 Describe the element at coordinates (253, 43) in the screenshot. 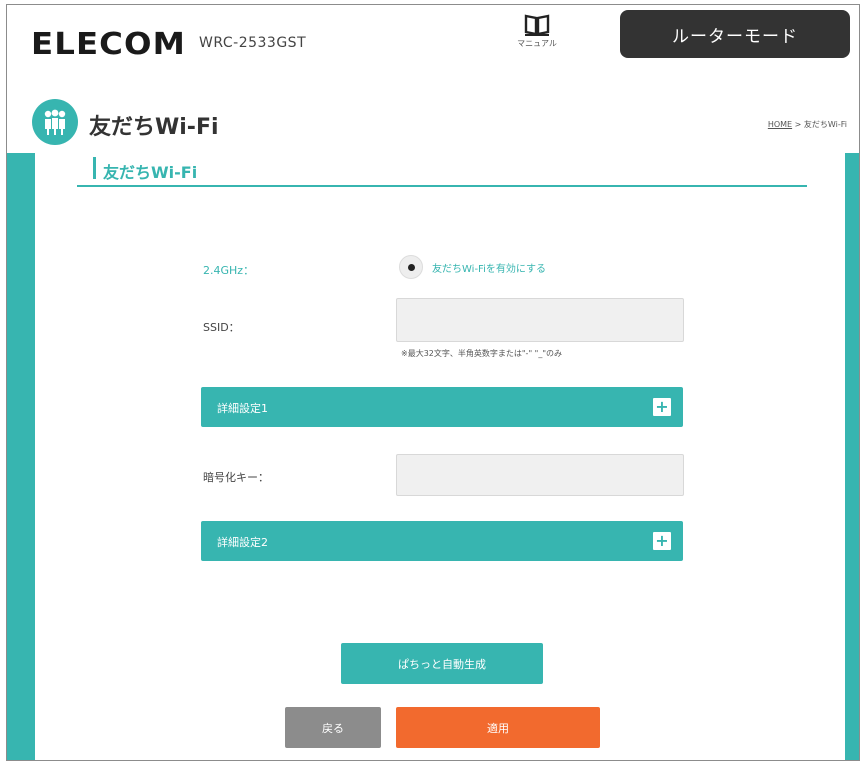

I see `model-name: WRC-2533GST` at that location.